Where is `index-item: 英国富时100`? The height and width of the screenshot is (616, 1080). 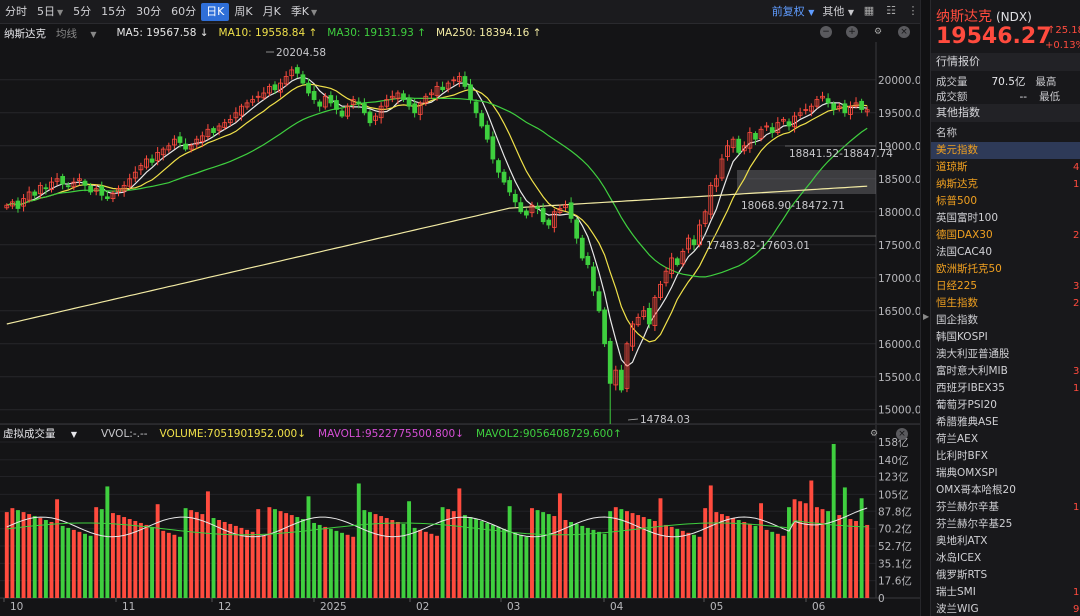 index-item: 英国富时100 is located at coordinates (1005, 218).